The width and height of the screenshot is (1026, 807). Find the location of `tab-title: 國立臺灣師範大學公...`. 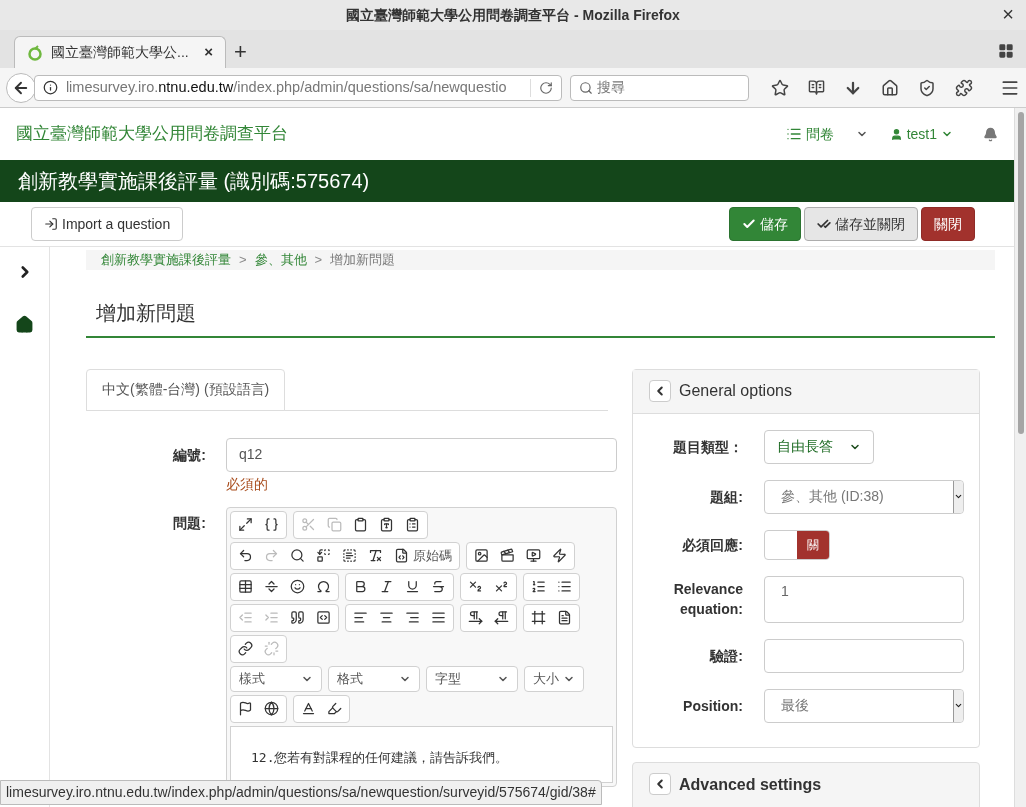

tab-title: 國立臺灣師範大學公... is located at coordinates (120, 52).